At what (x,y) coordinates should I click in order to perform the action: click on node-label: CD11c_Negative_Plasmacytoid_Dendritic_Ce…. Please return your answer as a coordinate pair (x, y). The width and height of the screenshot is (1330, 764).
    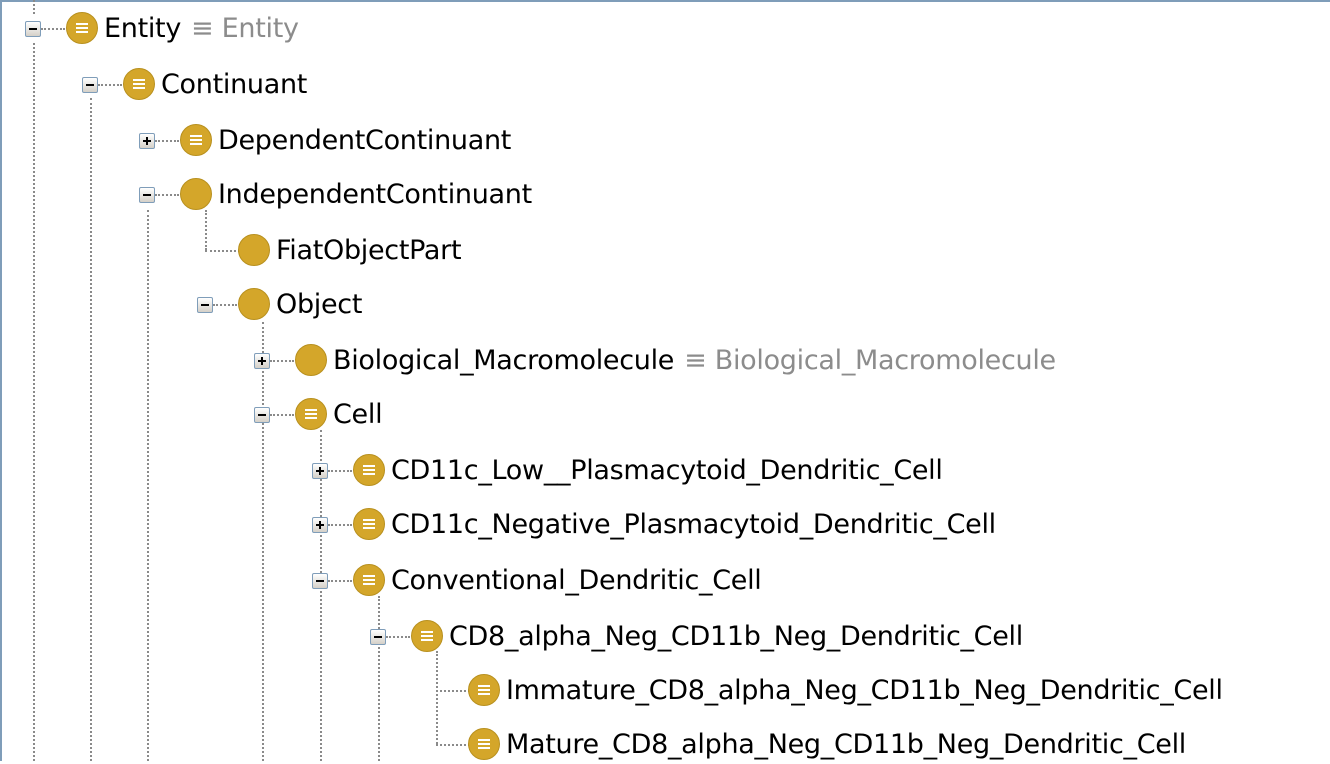
    Looking at the image, I should click on (693, 524).